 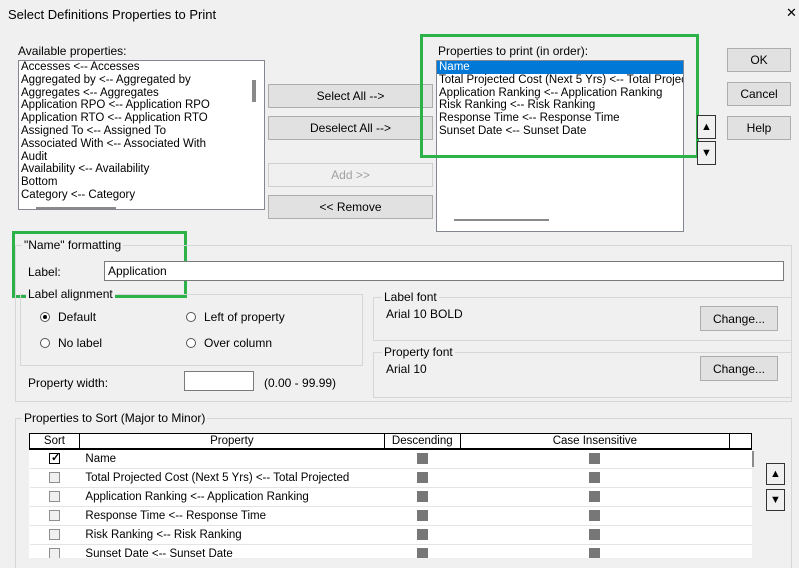 I want to click on dialog-title: Select Definitions Properties to Print, so click(x=112, y=14).